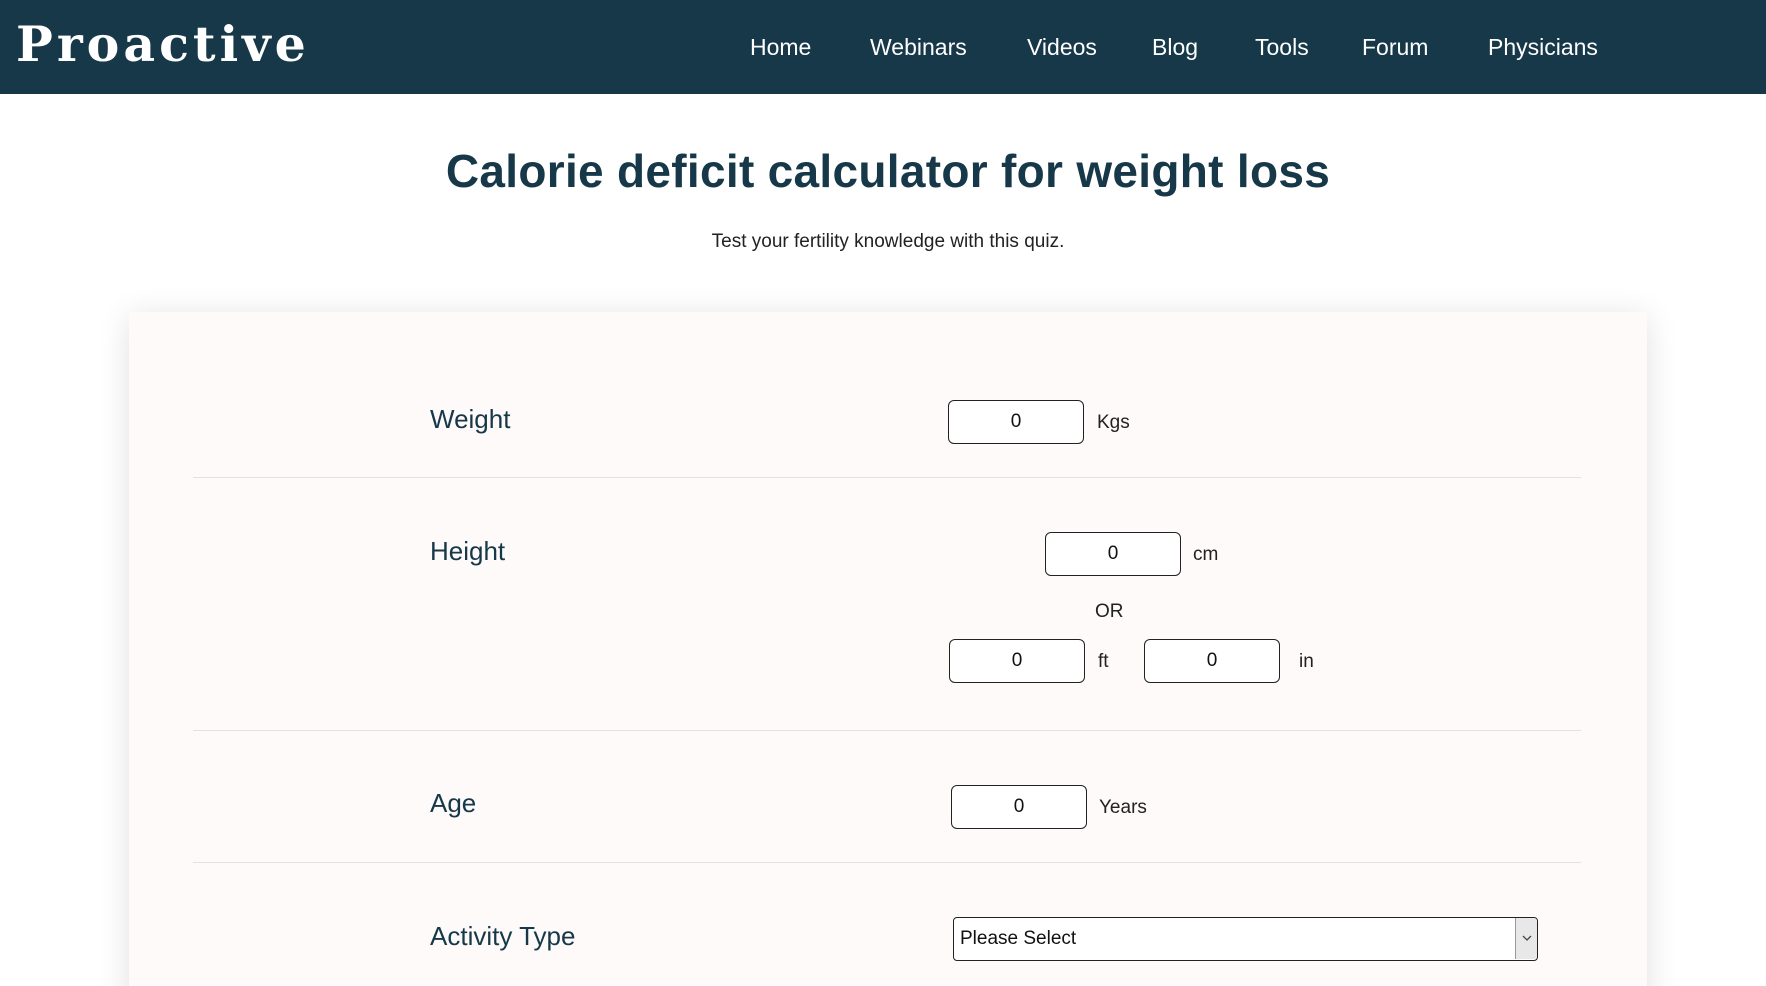 The width and height of the screenshot is (1766, 986). I want to click on age-unit: Years, so click(1123, 807).